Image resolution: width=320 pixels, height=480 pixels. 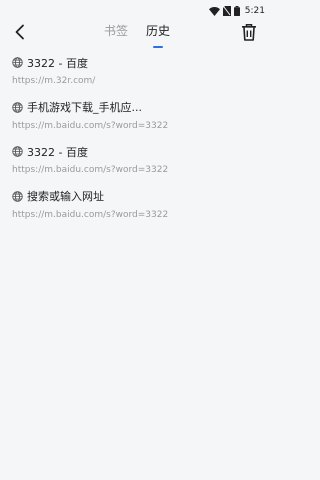 What do you see at coordinates (116, 31) in the screenshot?
I see `tab-bookmarks: 书签` at bounding box center [116, 31].